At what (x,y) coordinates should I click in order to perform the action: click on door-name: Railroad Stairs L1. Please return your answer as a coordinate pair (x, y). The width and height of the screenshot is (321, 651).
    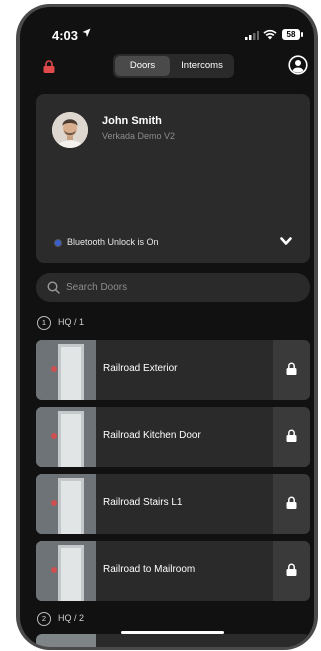
    Looking at the image, I should click on (143, 502).